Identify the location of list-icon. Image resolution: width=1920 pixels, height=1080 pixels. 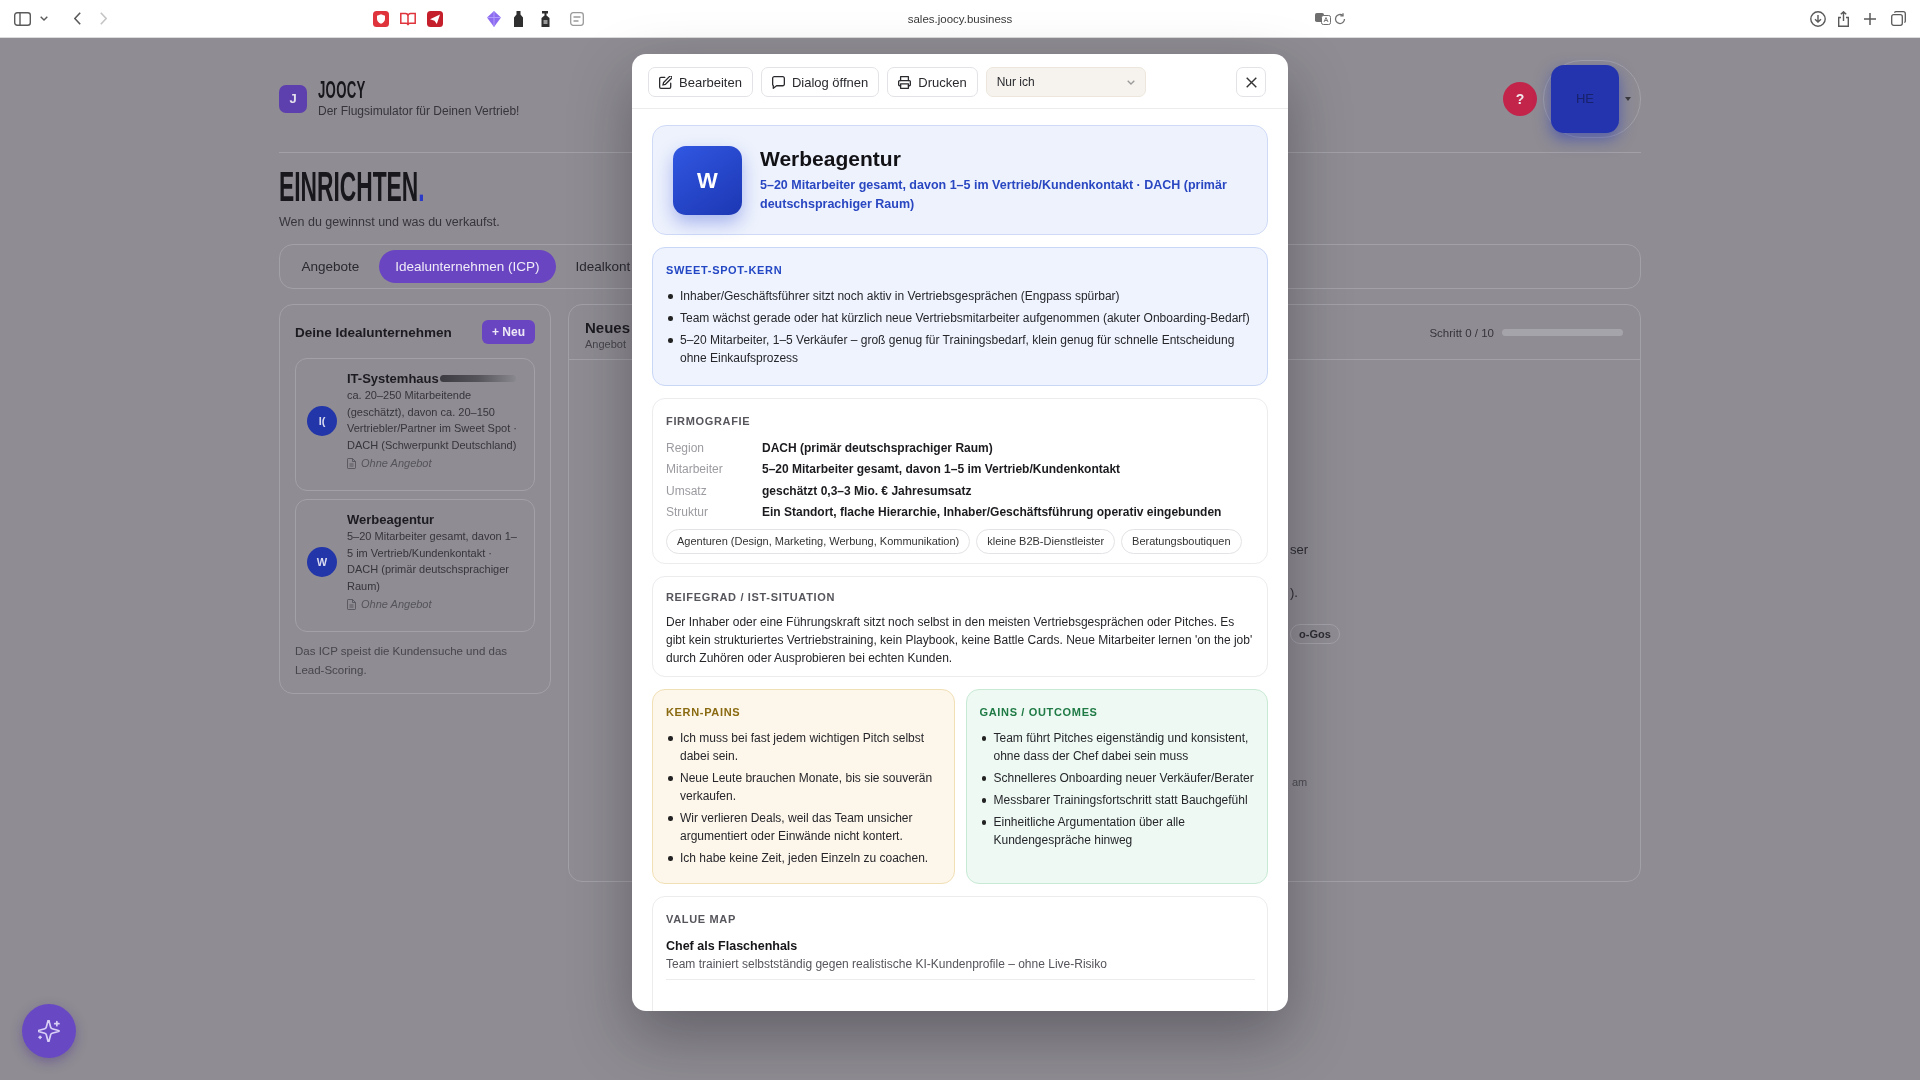
(577, 18).